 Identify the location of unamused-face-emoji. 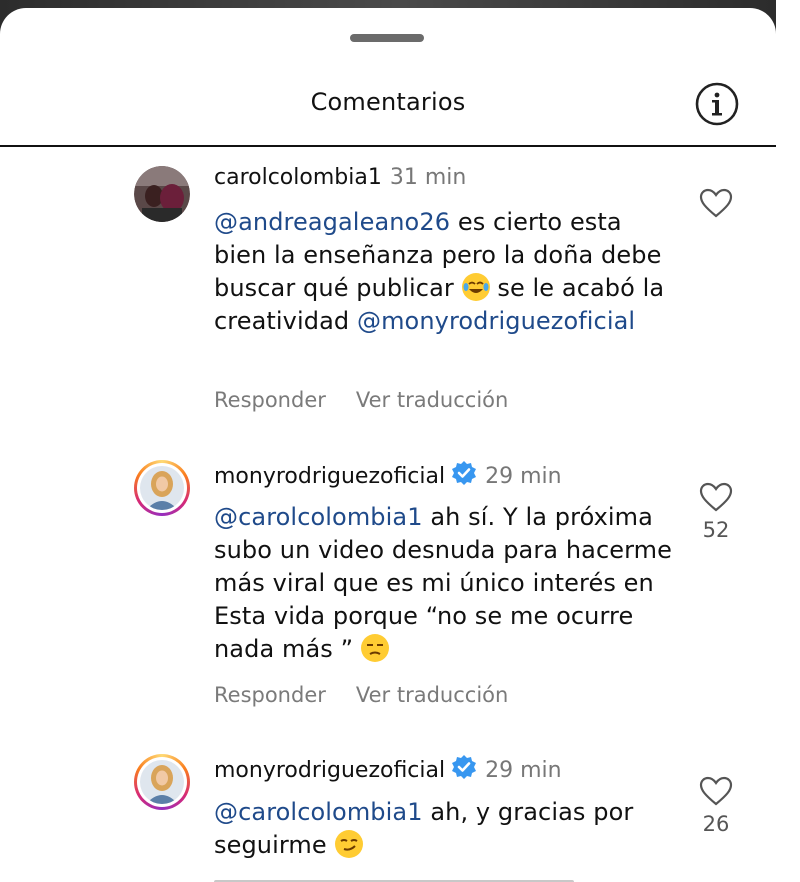
(374, 648).